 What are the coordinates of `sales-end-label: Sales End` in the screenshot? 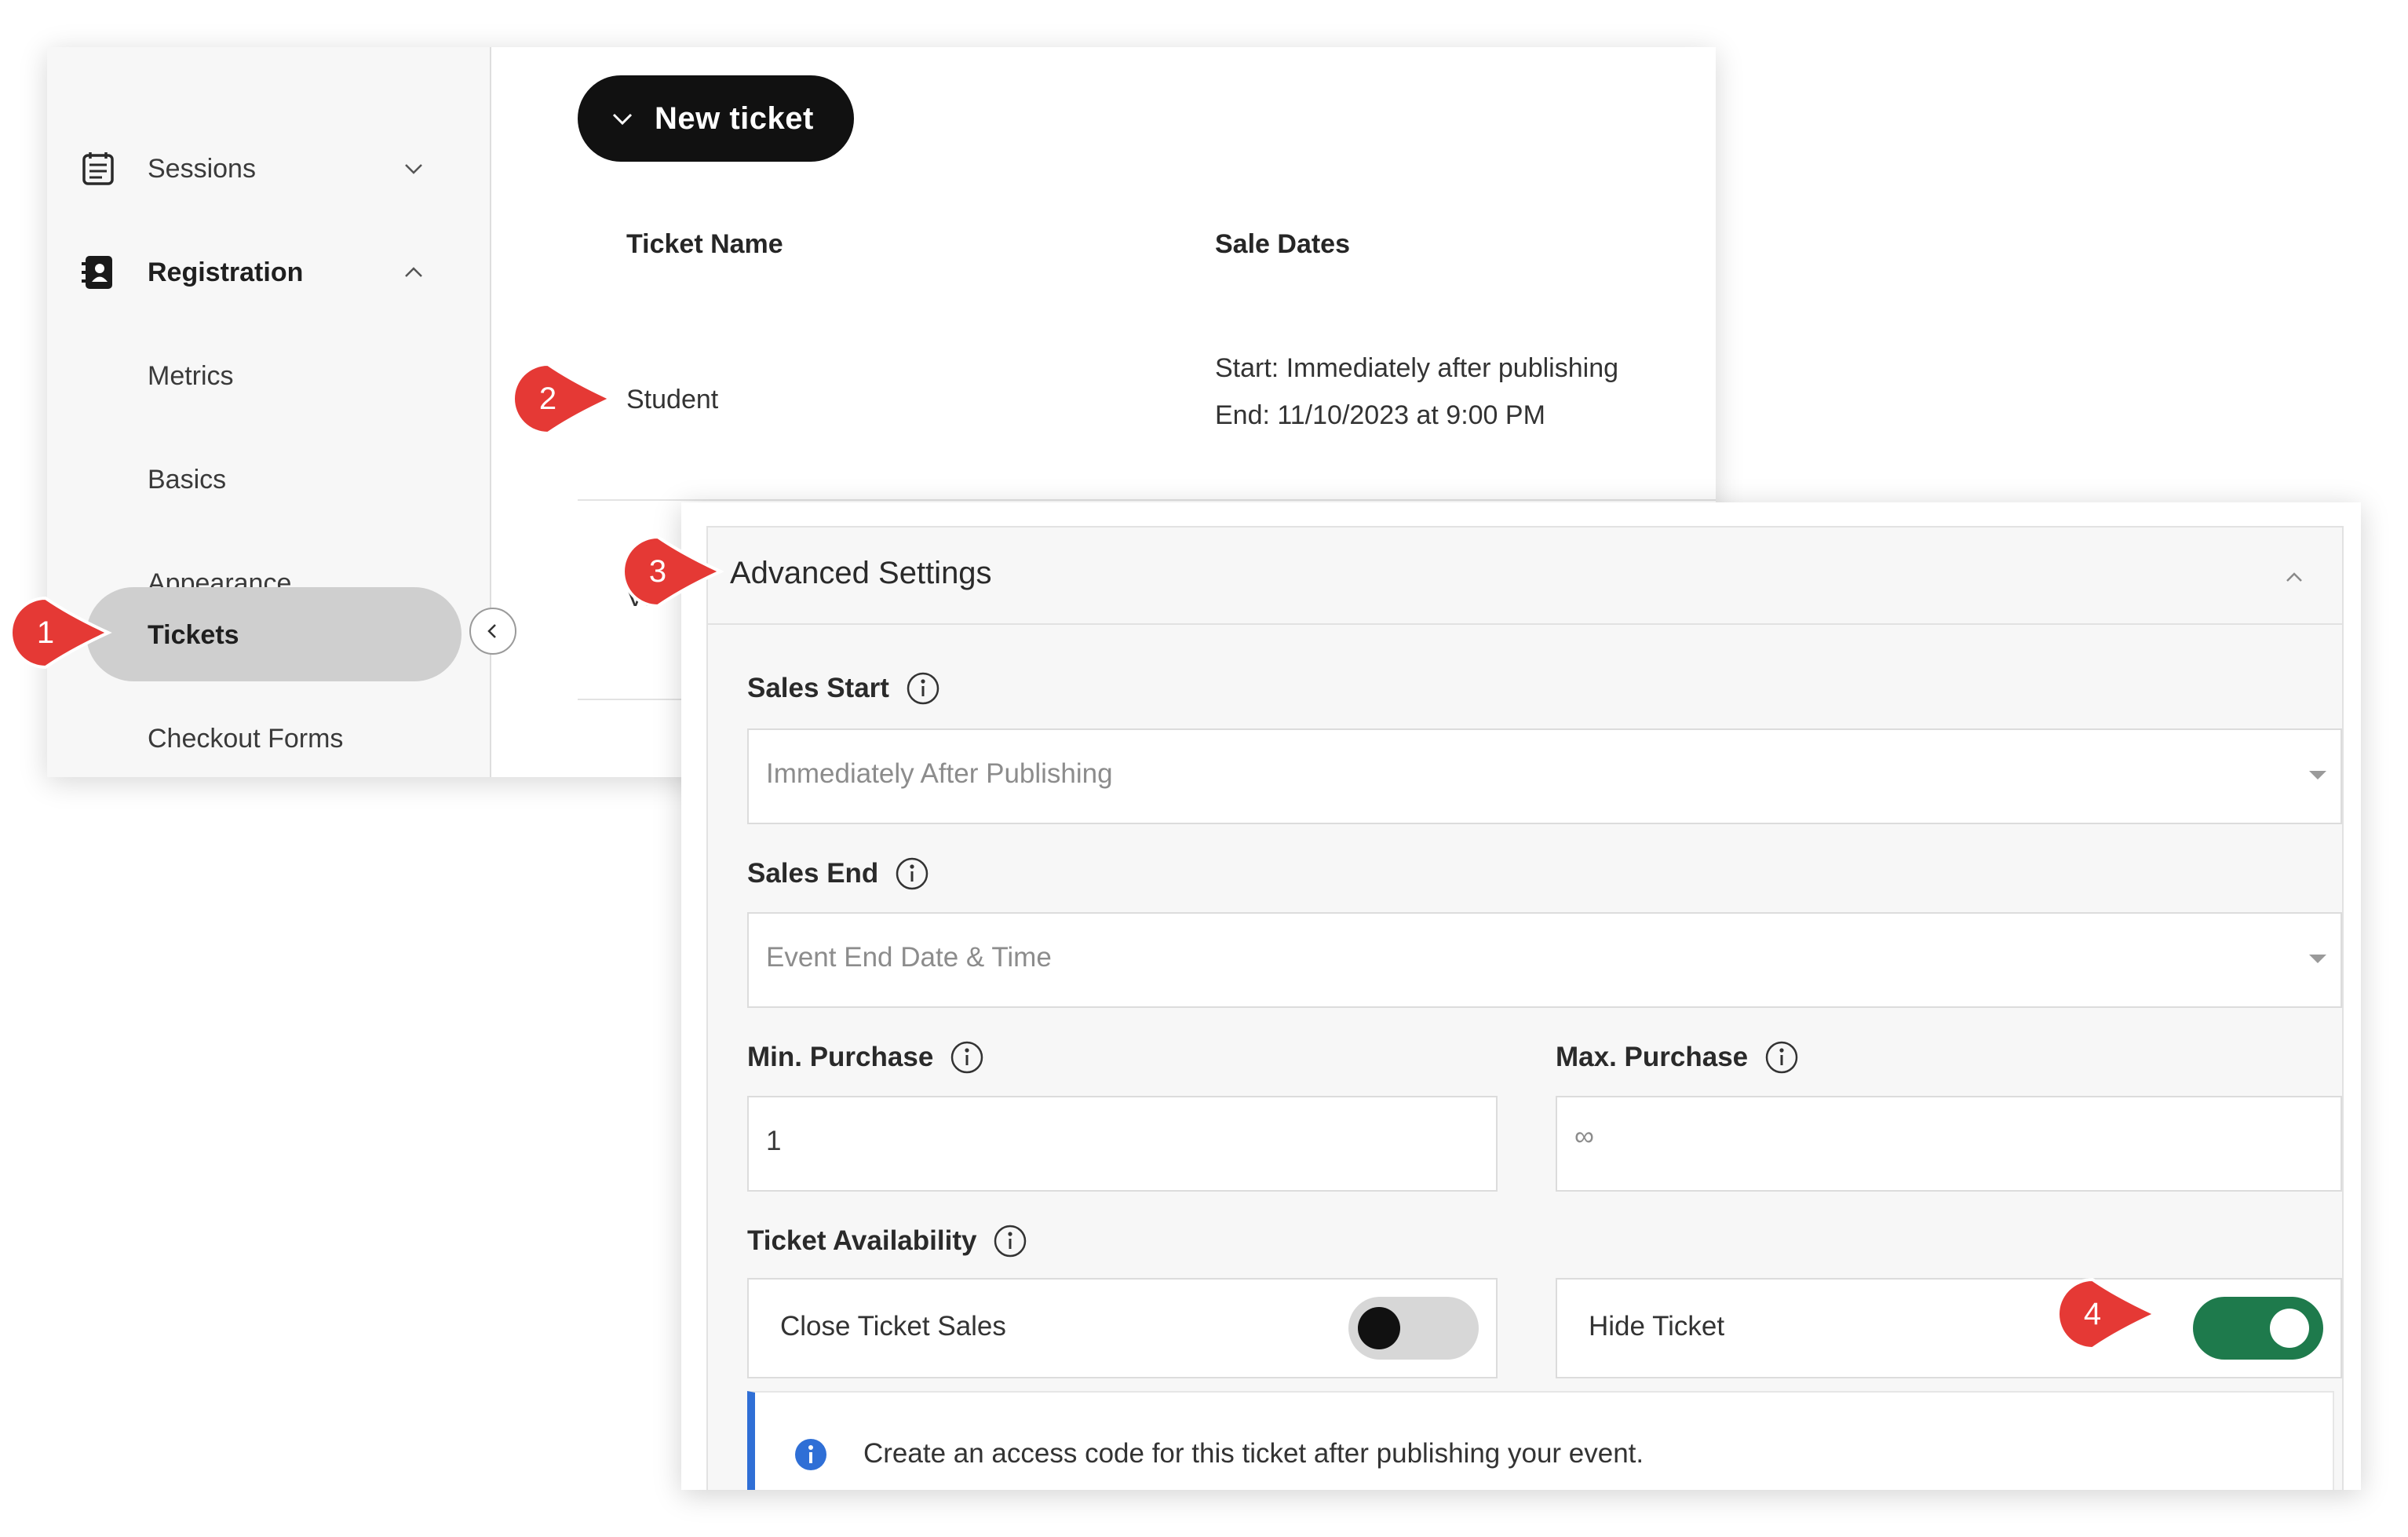 It's located at (839, 874).